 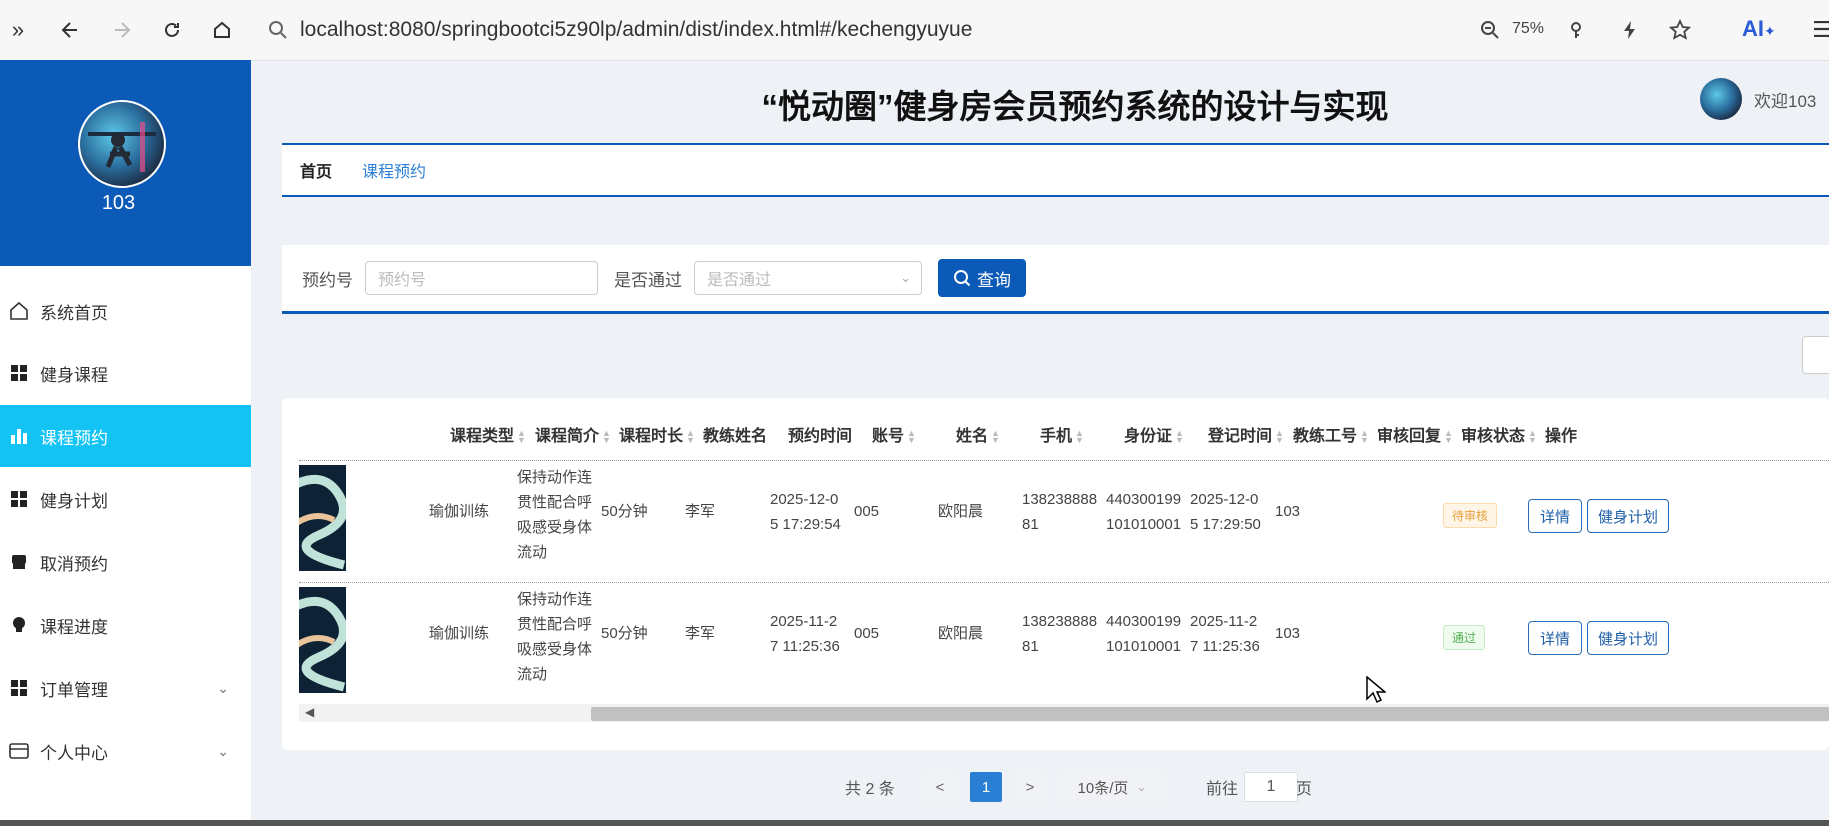 What do you see at coordinates (1561, 436) in the screenshot?
I see `column-header-actions: 操作` at bounding box center [1561, 436].